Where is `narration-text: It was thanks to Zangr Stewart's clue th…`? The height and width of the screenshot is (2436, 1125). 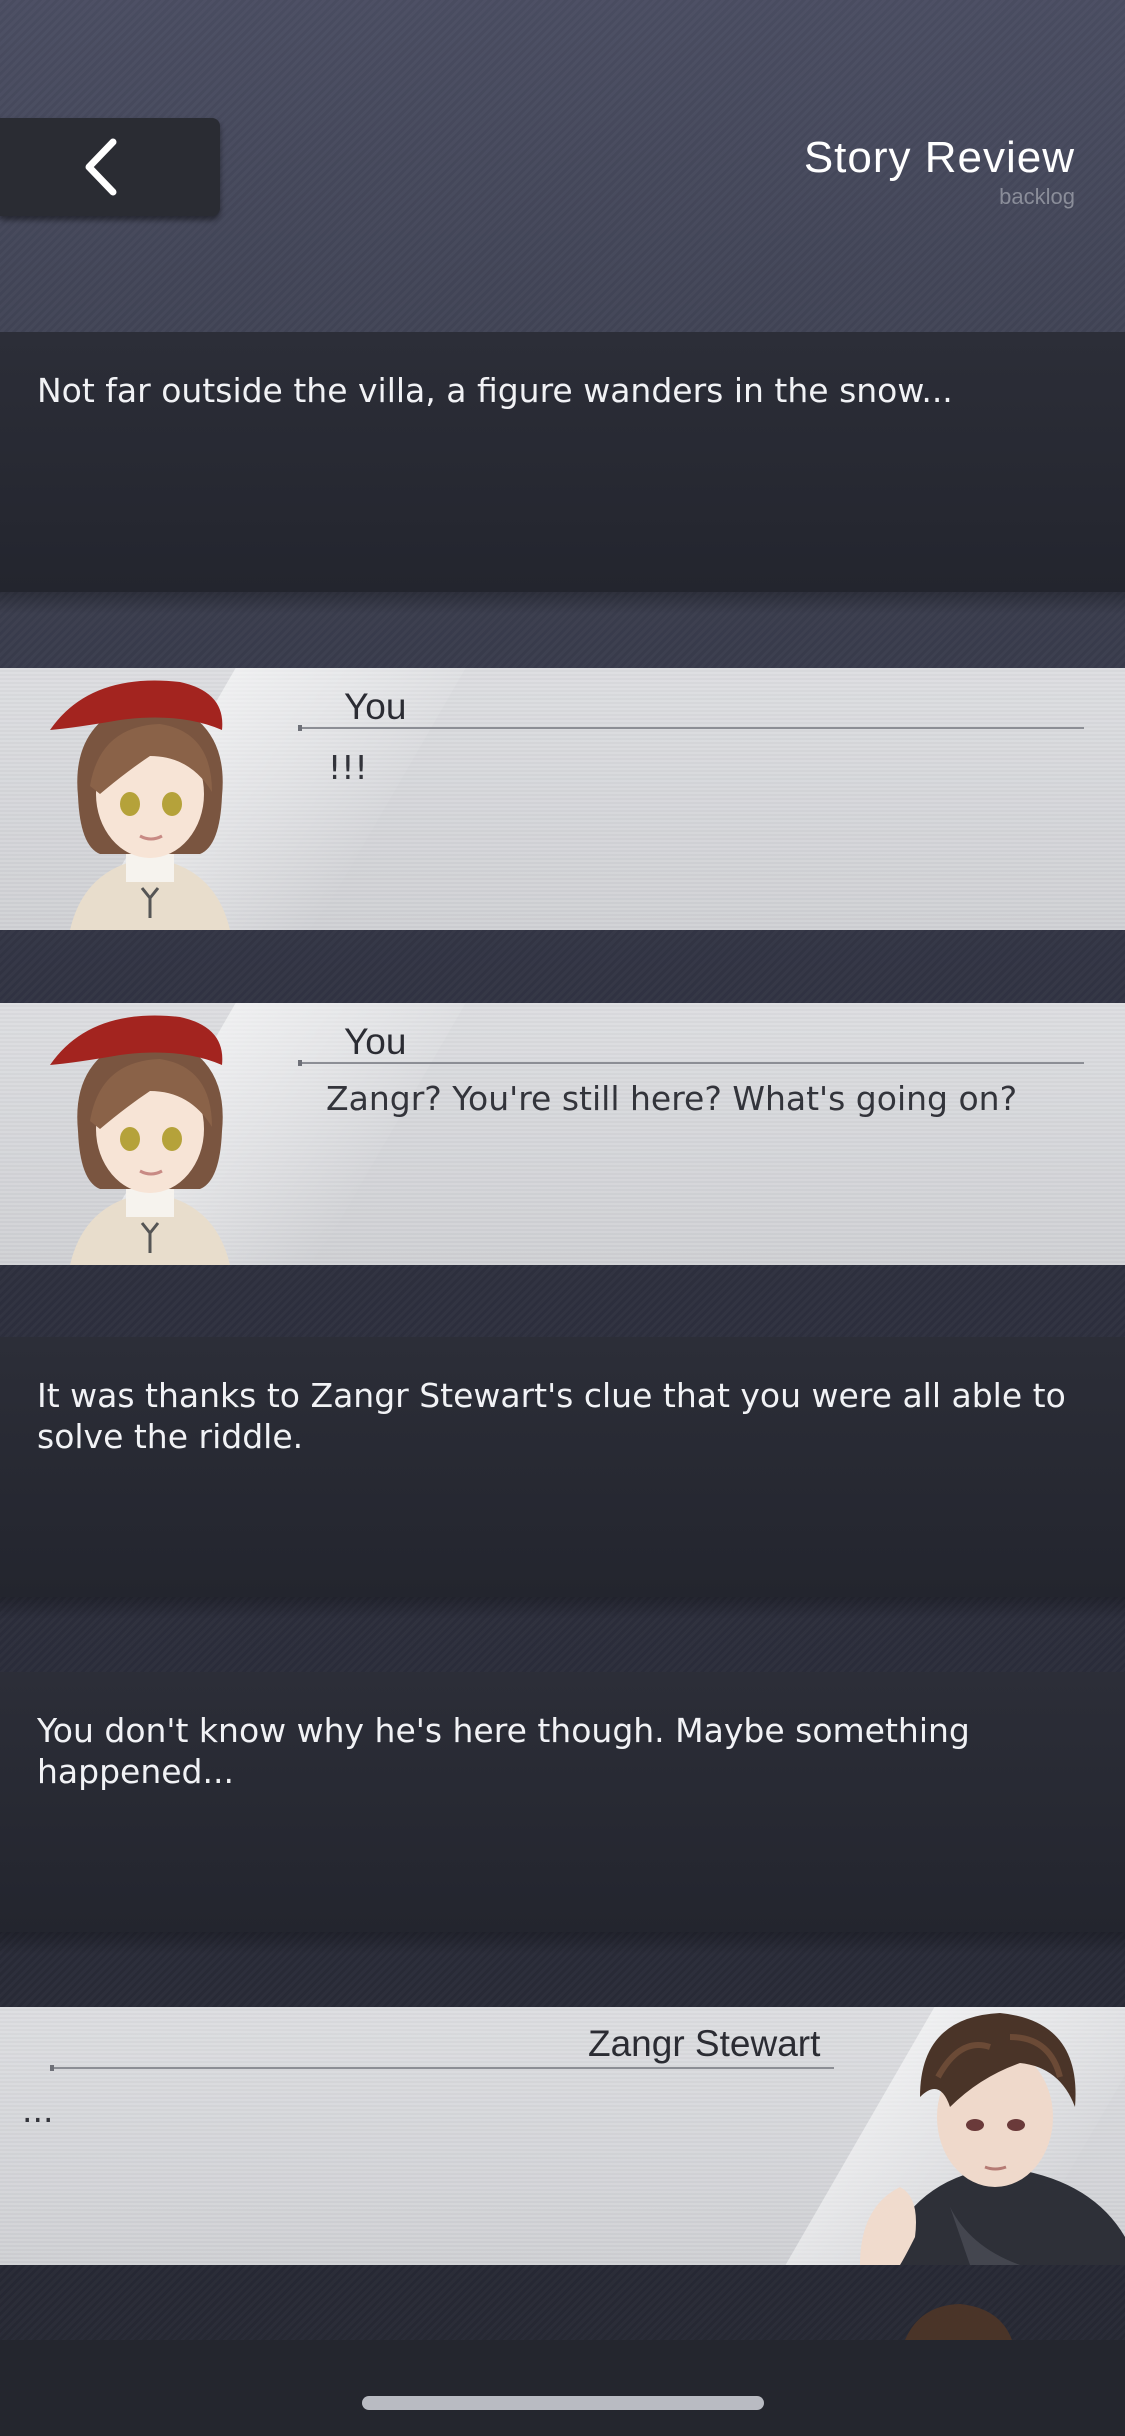 narration-text: It was thanks to Zangr Stewart's clue th… is located at coordinates (551, 1416).